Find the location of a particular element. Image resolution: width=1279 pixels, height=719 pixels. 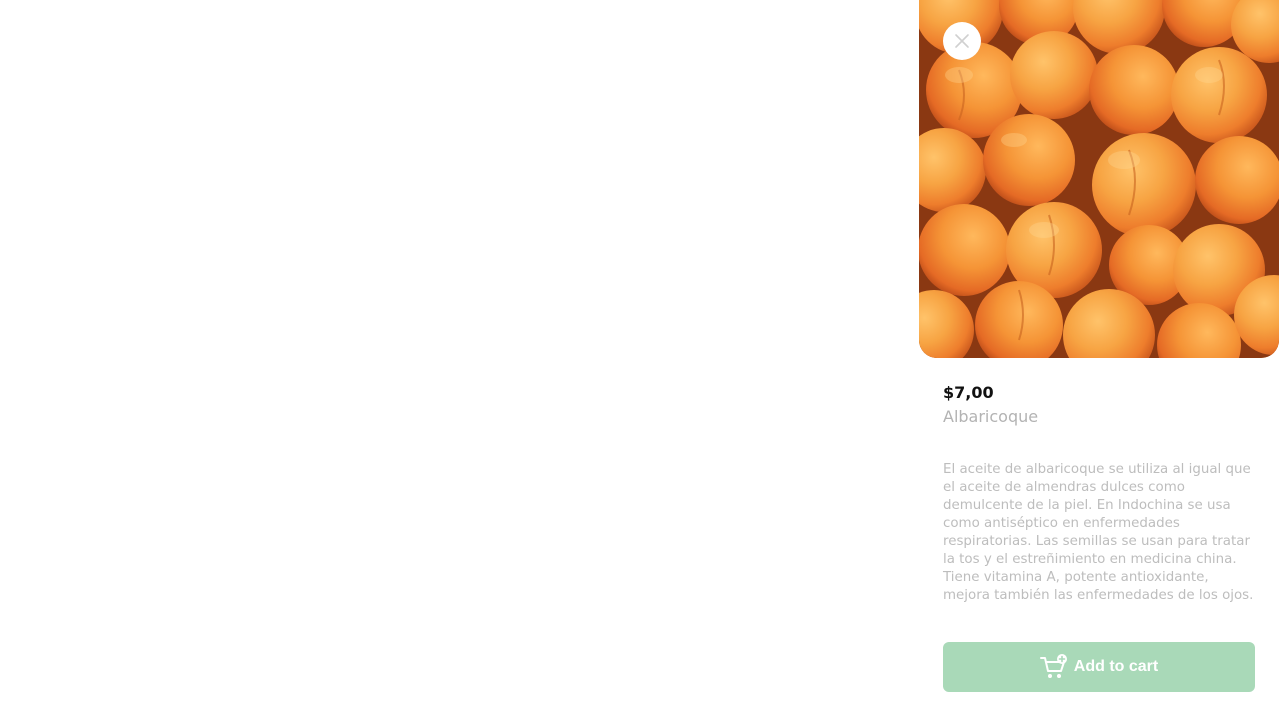

product-price: $7,00 is located at coordinates (968, 392).